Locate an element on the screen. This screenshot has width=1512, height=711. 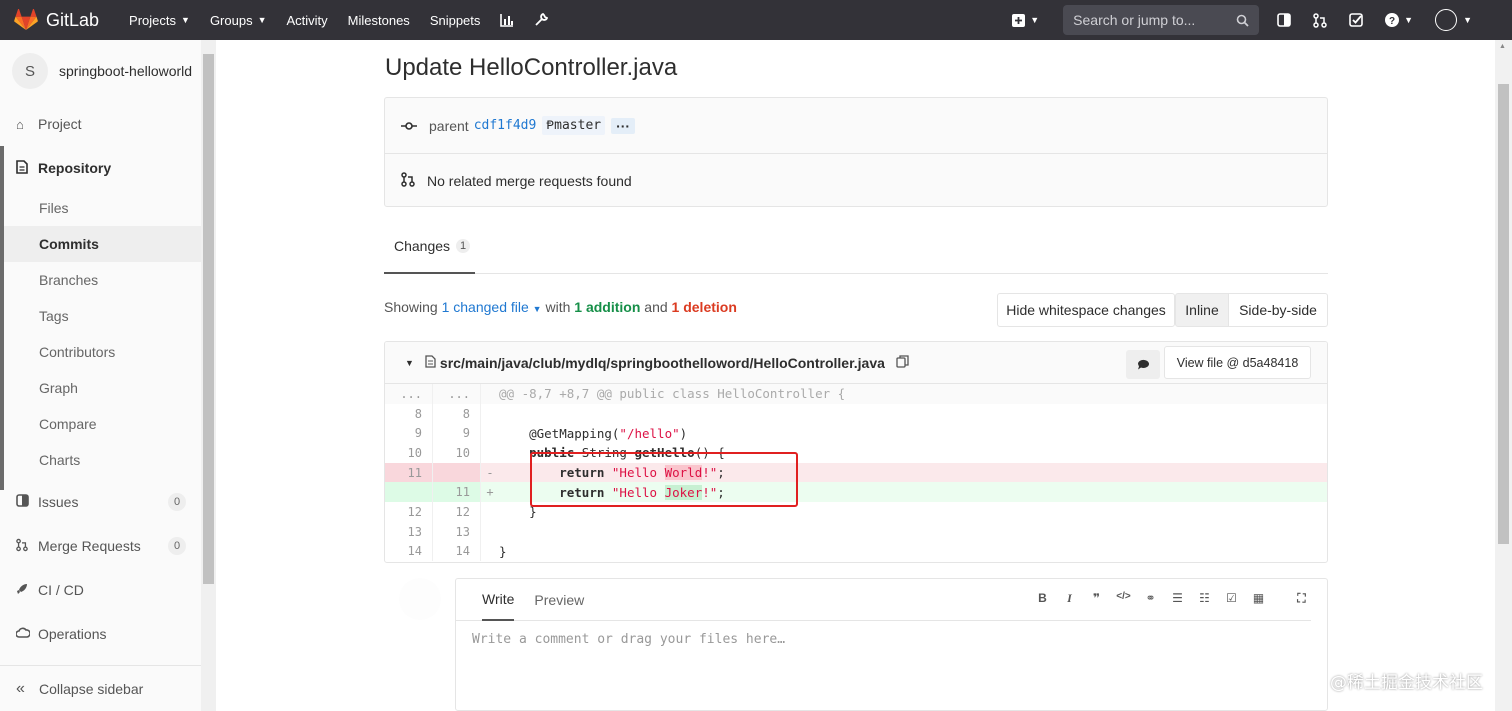
page-scrollbar: ▲ is located at coordinates (1503, 375).